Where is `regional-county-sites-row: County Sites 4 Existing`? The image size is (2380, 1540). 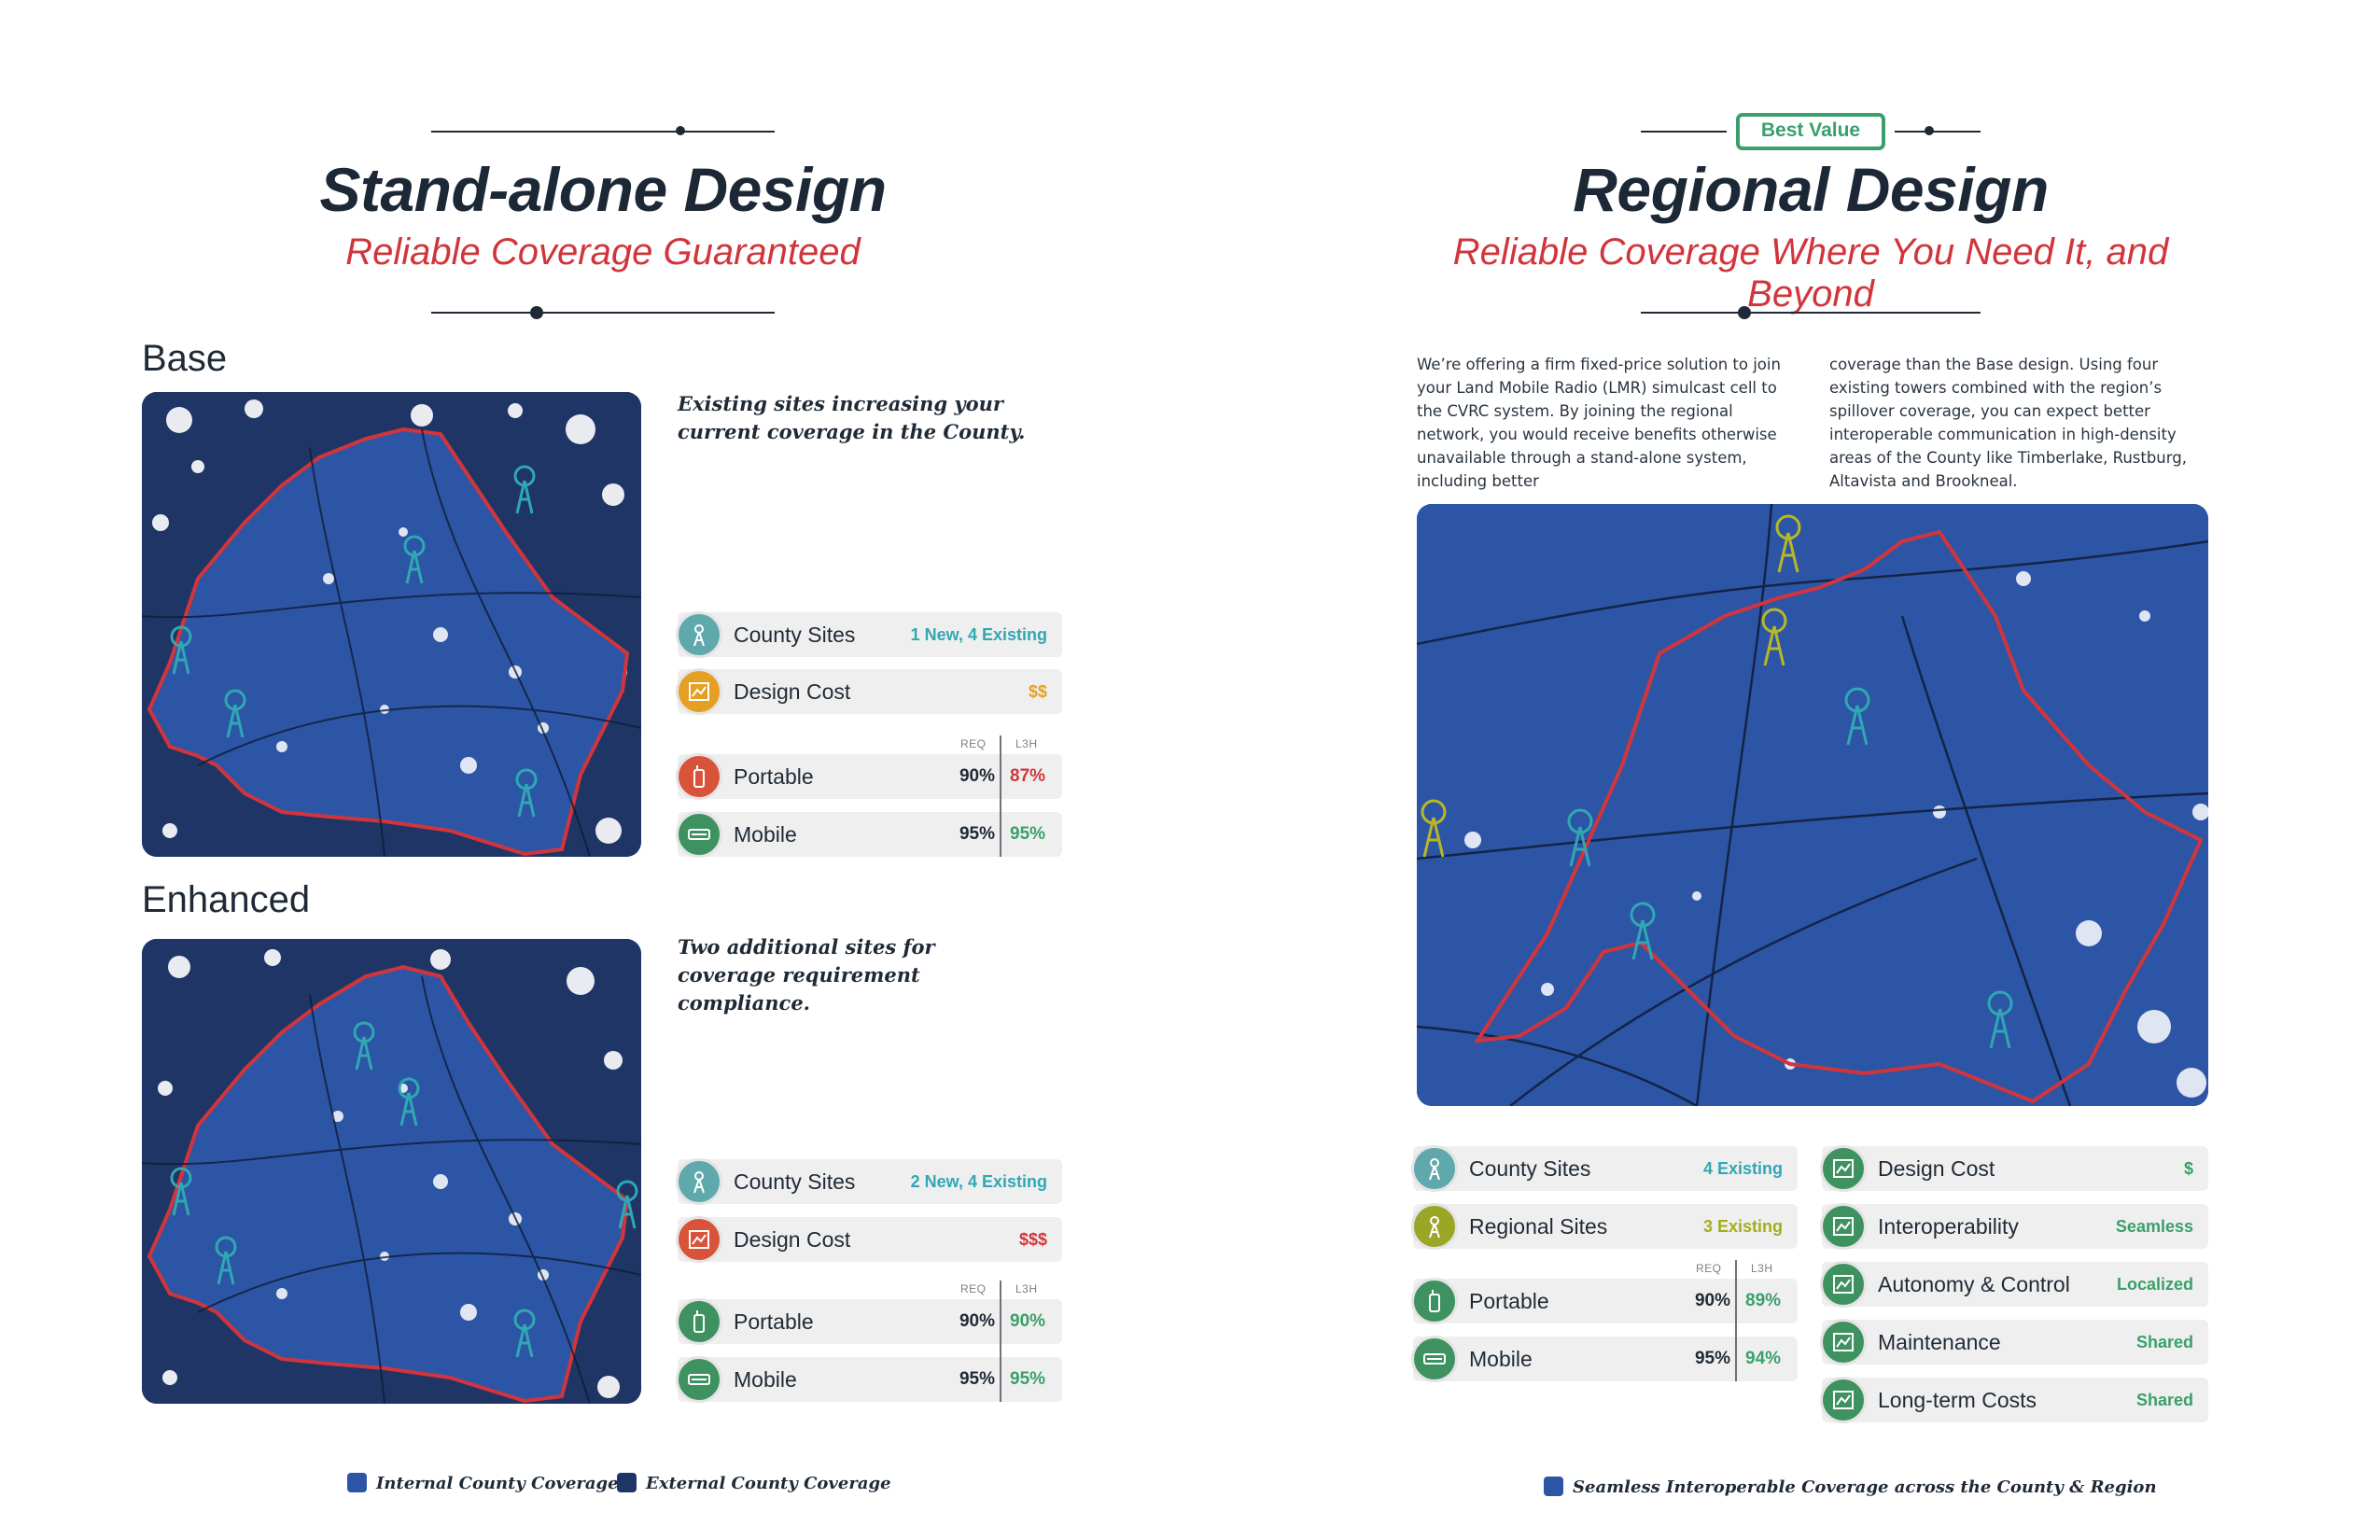
regional-county-sites-row: County Sites 4 Existing is located at coordinates (1604, 1168).